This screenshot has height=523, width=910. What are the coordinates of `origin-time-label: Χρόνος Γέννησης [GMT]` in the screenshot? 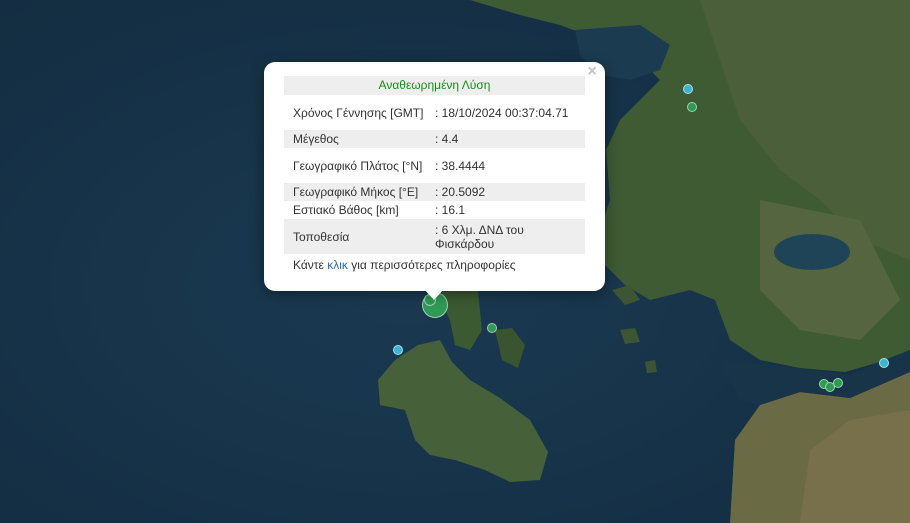 It's located at (358, 112).